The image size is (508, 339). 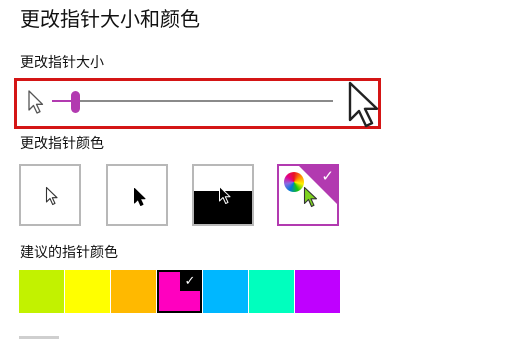 What do you see at coordinates (294, 182) in the screenshot?
I see `color-wheel-icon` at bounding box center [294, 182].